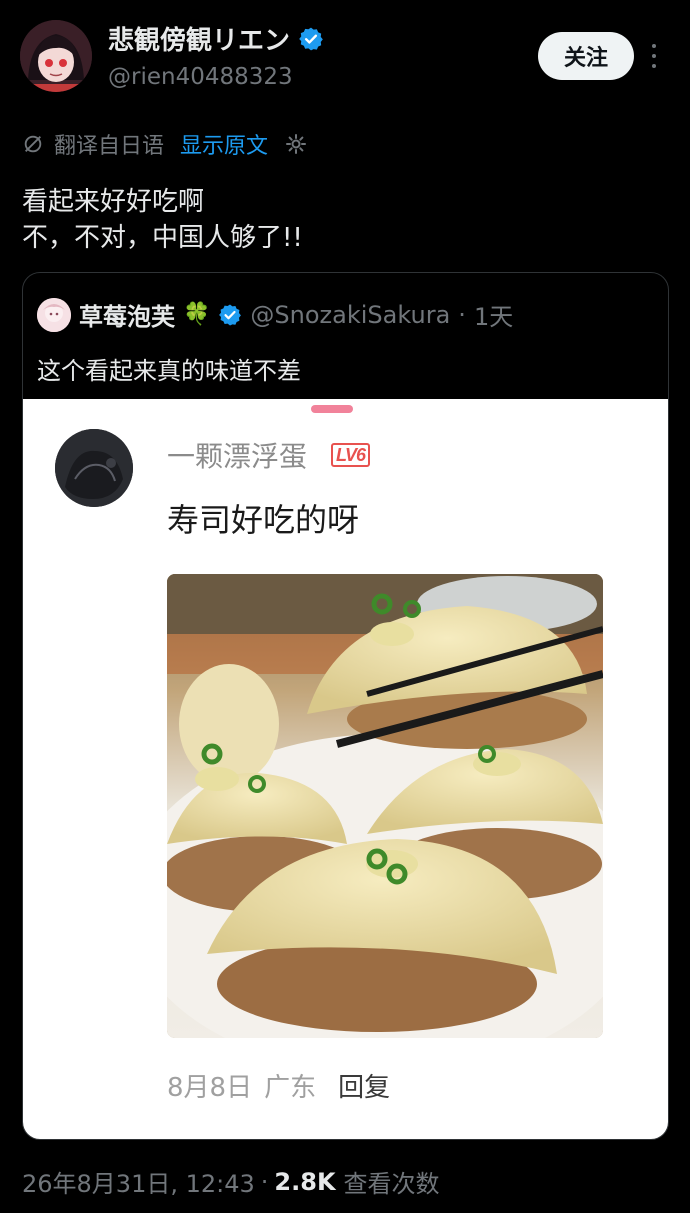 The image size is (690, 1213). Describe the element at coordinates (350, 314) in the screenshot. I see `quoted-author-handle: @SnozakiSakura` at that location.